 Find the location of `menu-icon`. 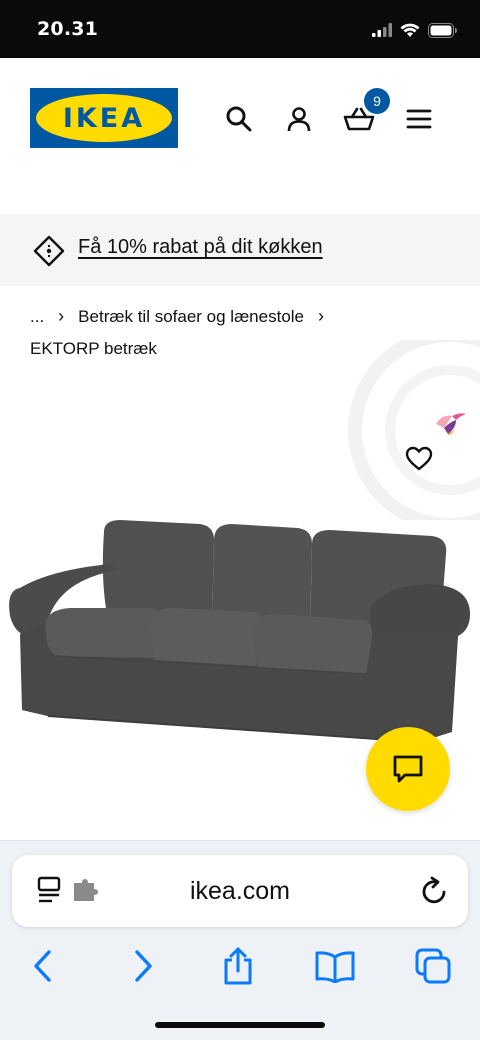

menu-icon is located at coordinates (419, 119).